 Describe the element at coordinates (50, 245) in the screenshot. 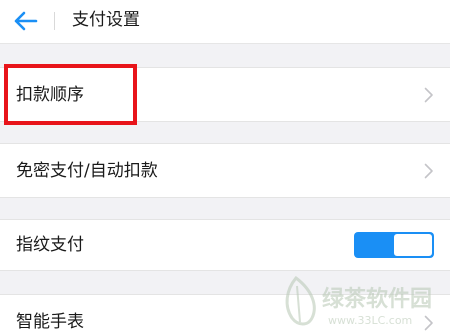

I see `fingerprint-payment-label: 指纹支付` at that location.